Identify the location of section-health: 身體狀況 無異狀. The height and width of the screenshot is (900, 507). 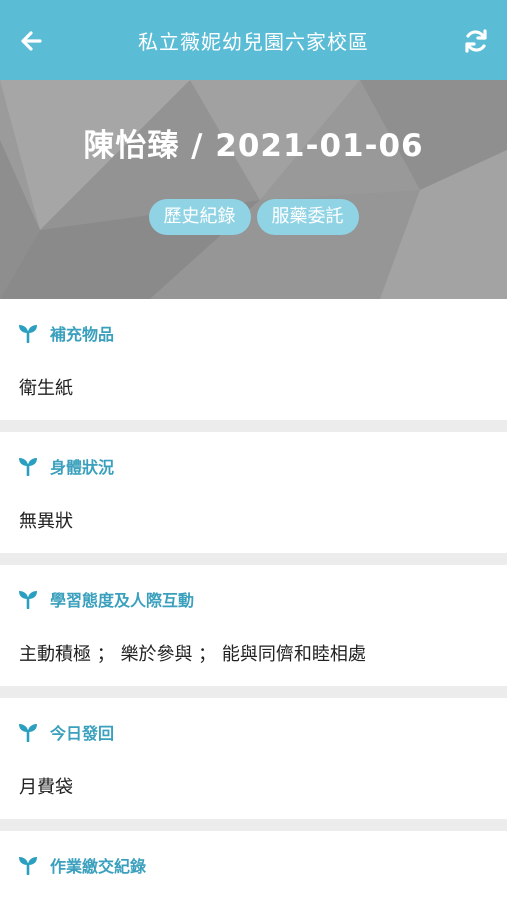
(253, 492).